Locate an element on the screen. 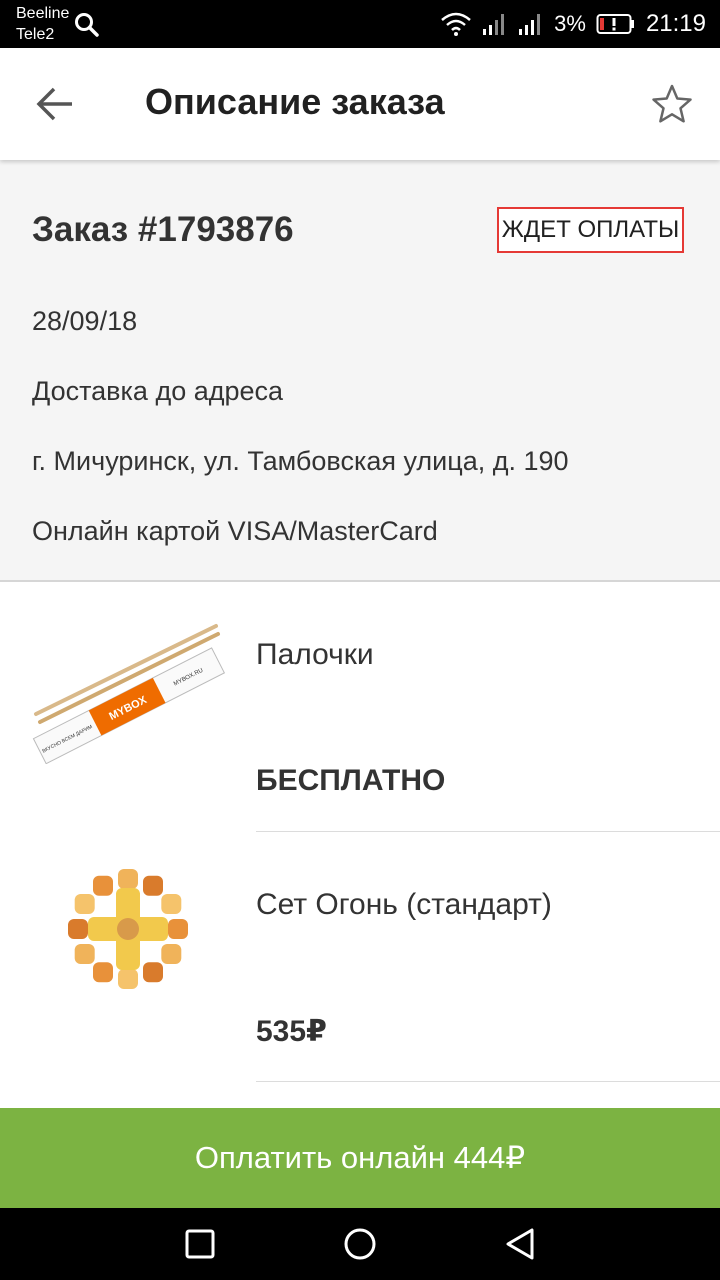  arrow-back-icon is located at coordinates (55, 104).